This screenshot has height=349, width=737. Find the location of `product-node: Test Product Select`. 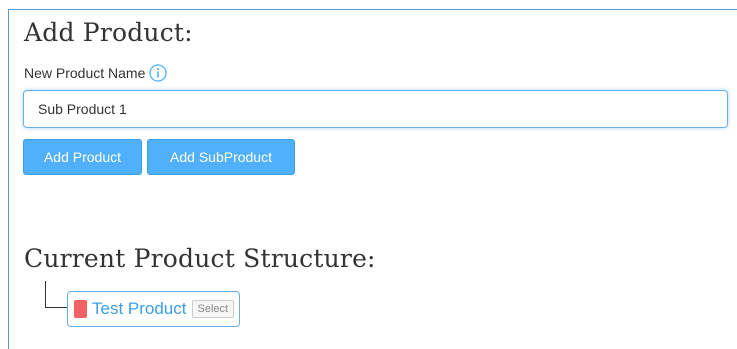

product-node: Test Product Select is located at coordinates (154, 309).